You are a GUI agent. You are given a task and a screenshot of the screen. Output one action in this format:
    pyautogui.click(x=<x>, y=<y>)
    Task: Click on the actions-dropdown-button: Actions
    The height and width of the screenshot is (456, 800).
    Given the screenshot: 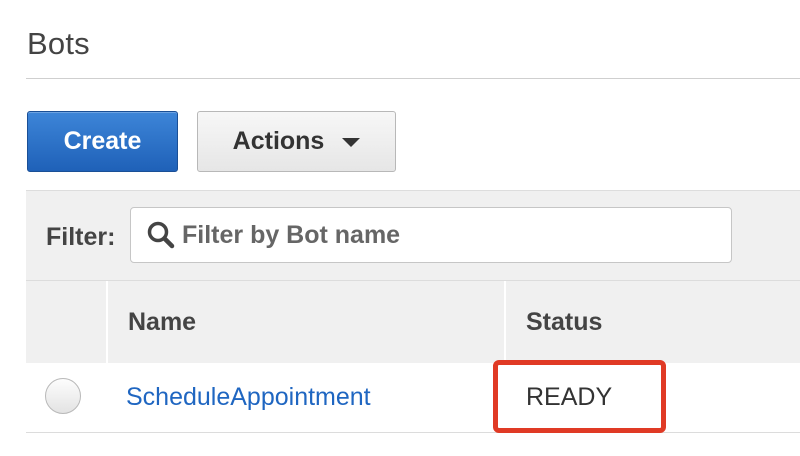 What is the action you would take?
    pyautogui.click(x=296, y=141)
    